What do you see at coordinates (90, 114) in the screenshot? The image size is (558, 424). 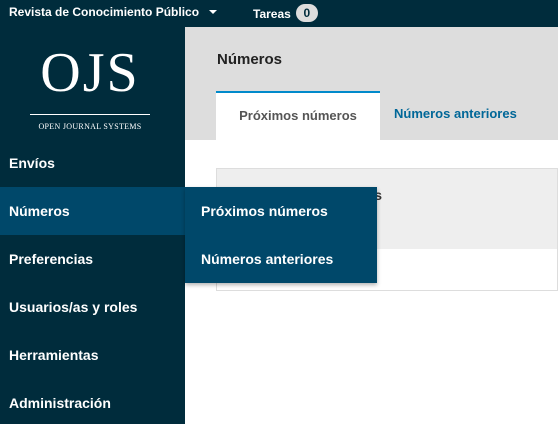 I see `logo-rule` at bounding box center [90, 114].